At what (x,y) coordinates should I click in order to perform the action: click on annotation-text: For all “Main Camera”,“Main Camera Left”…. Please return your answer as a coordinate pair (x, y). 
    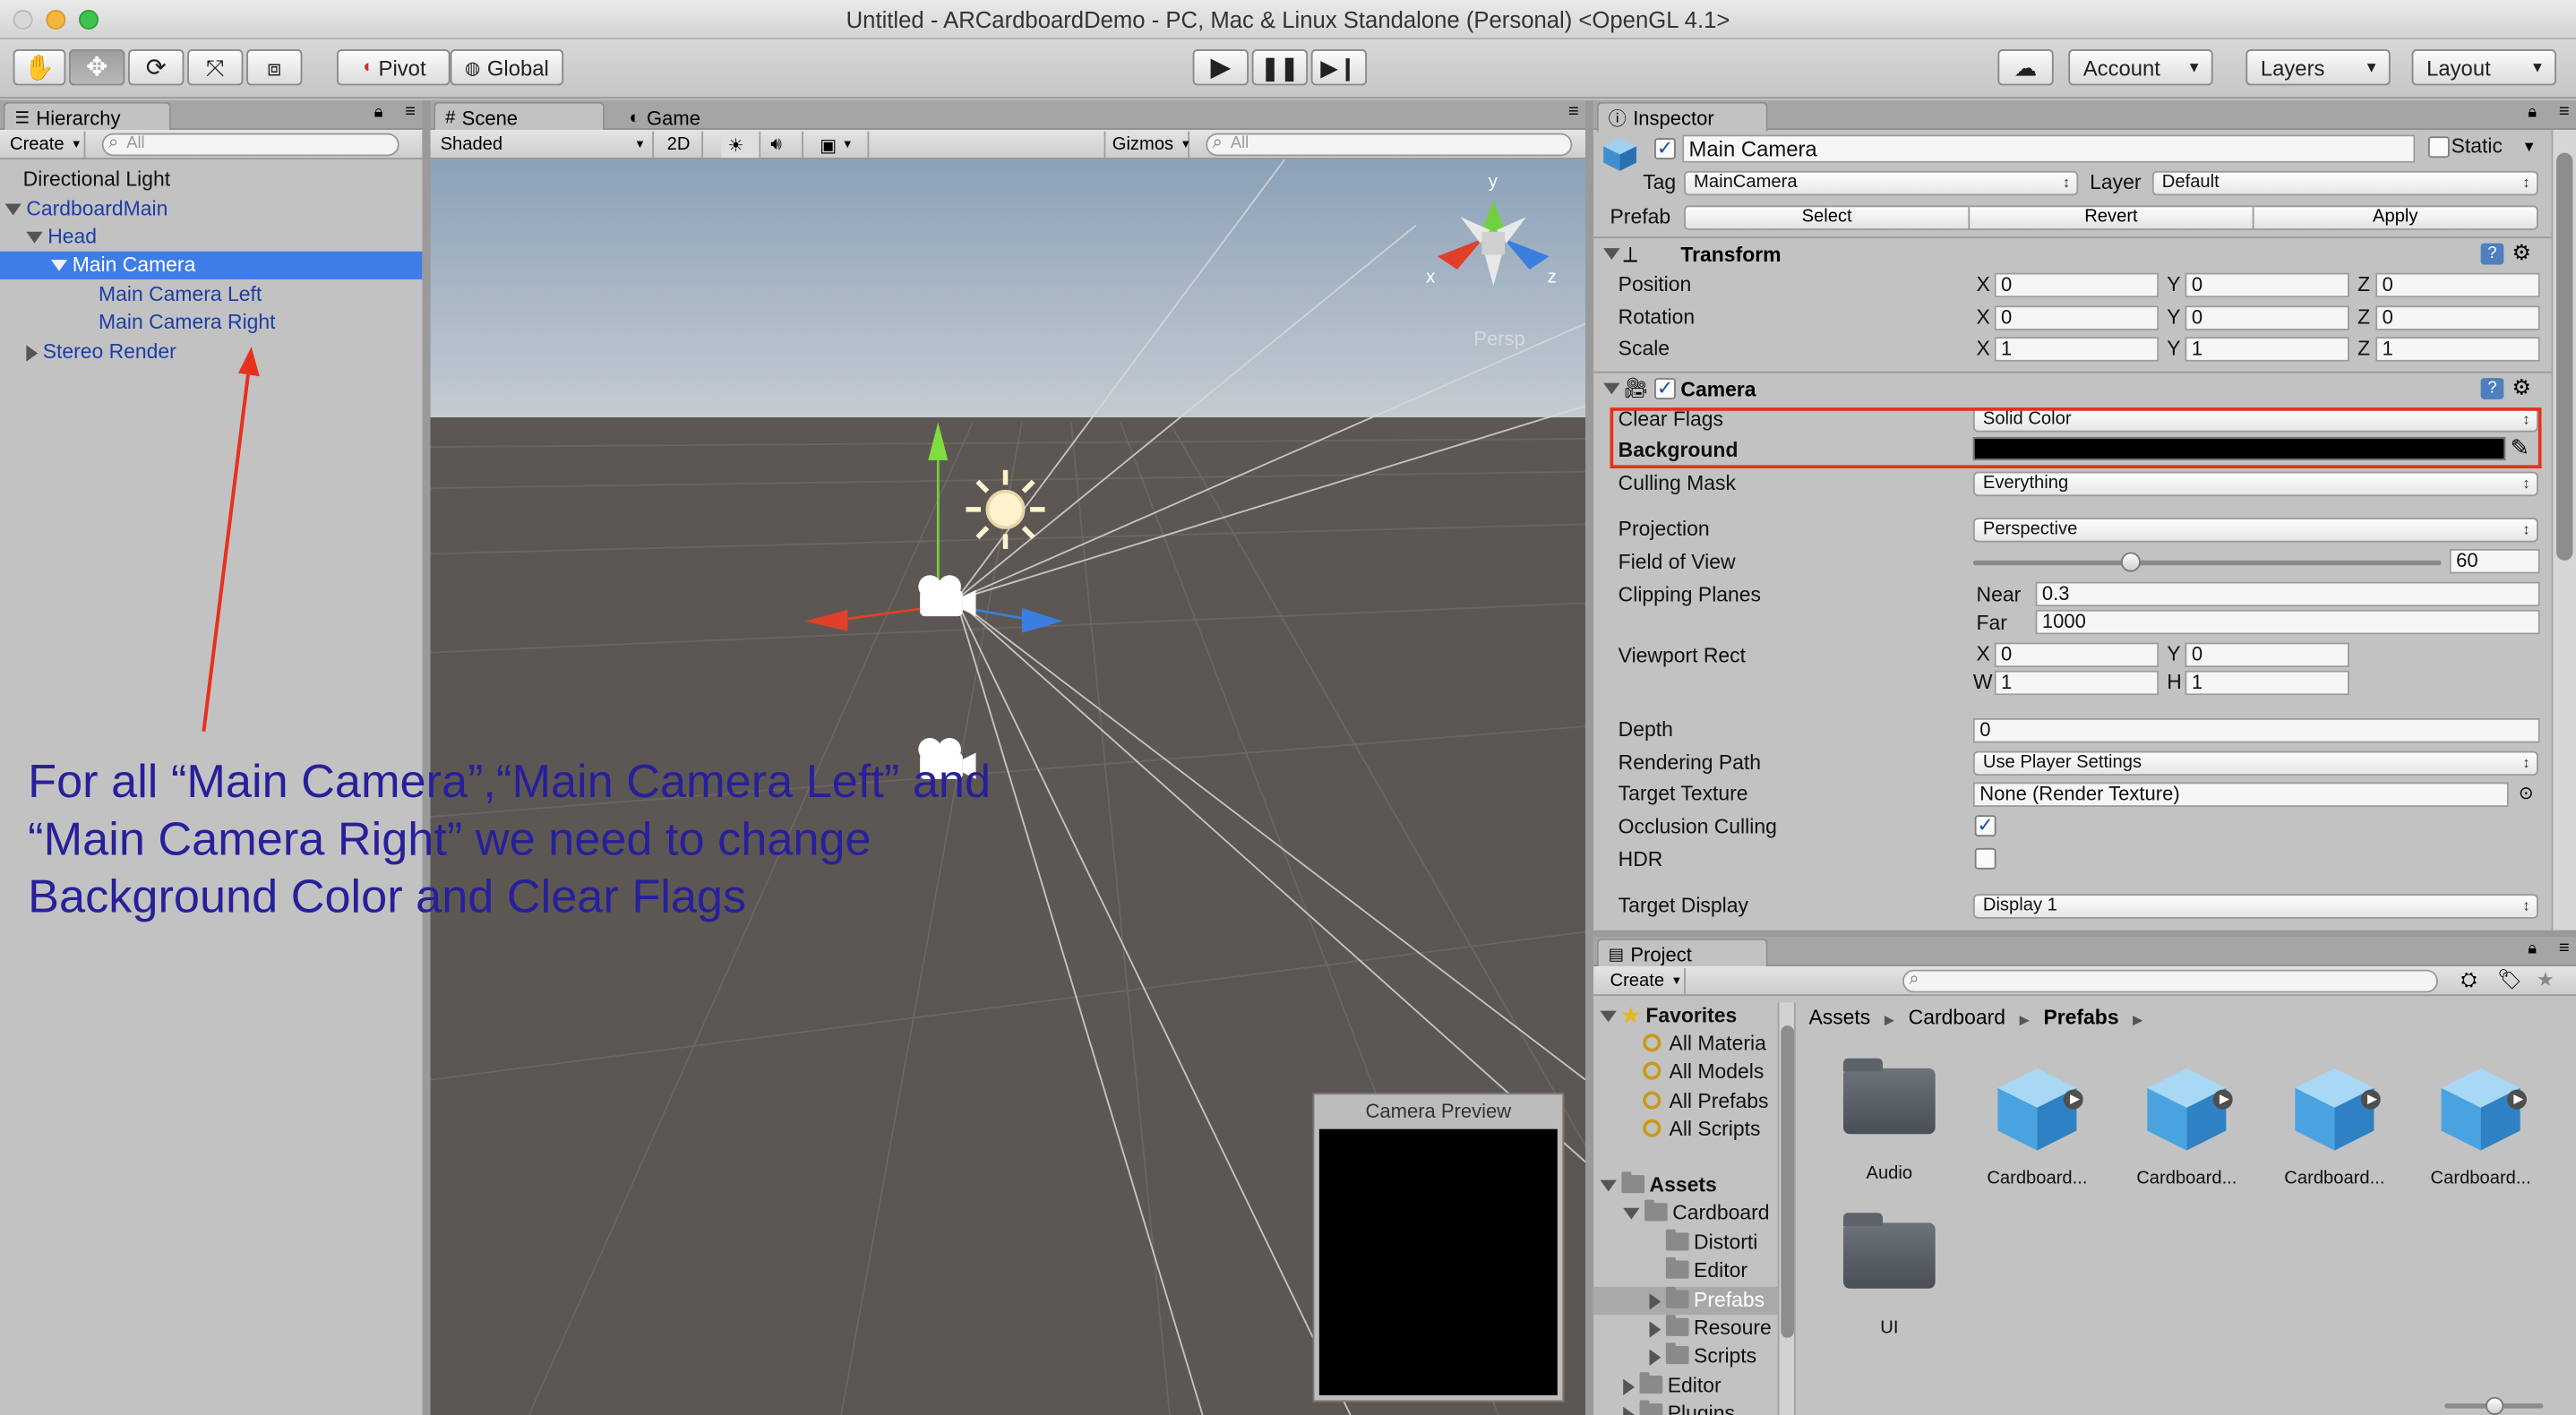
    Looking at the image, I should click on (510, 840).